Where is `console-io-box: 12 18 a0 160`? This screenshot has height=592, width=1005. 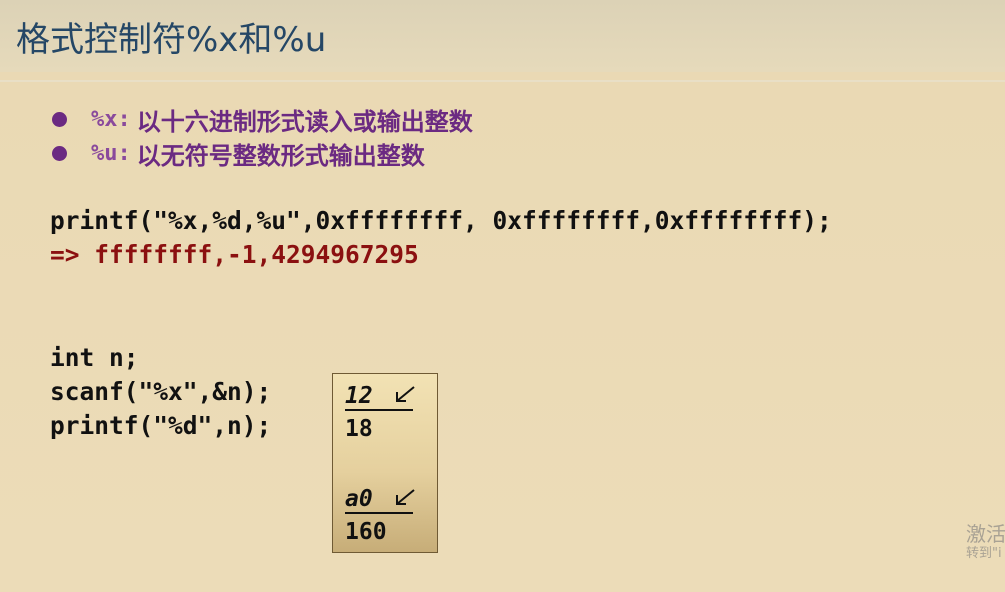 console-io-box: 12 18 a0 160 is located at coordinates (385, 463).